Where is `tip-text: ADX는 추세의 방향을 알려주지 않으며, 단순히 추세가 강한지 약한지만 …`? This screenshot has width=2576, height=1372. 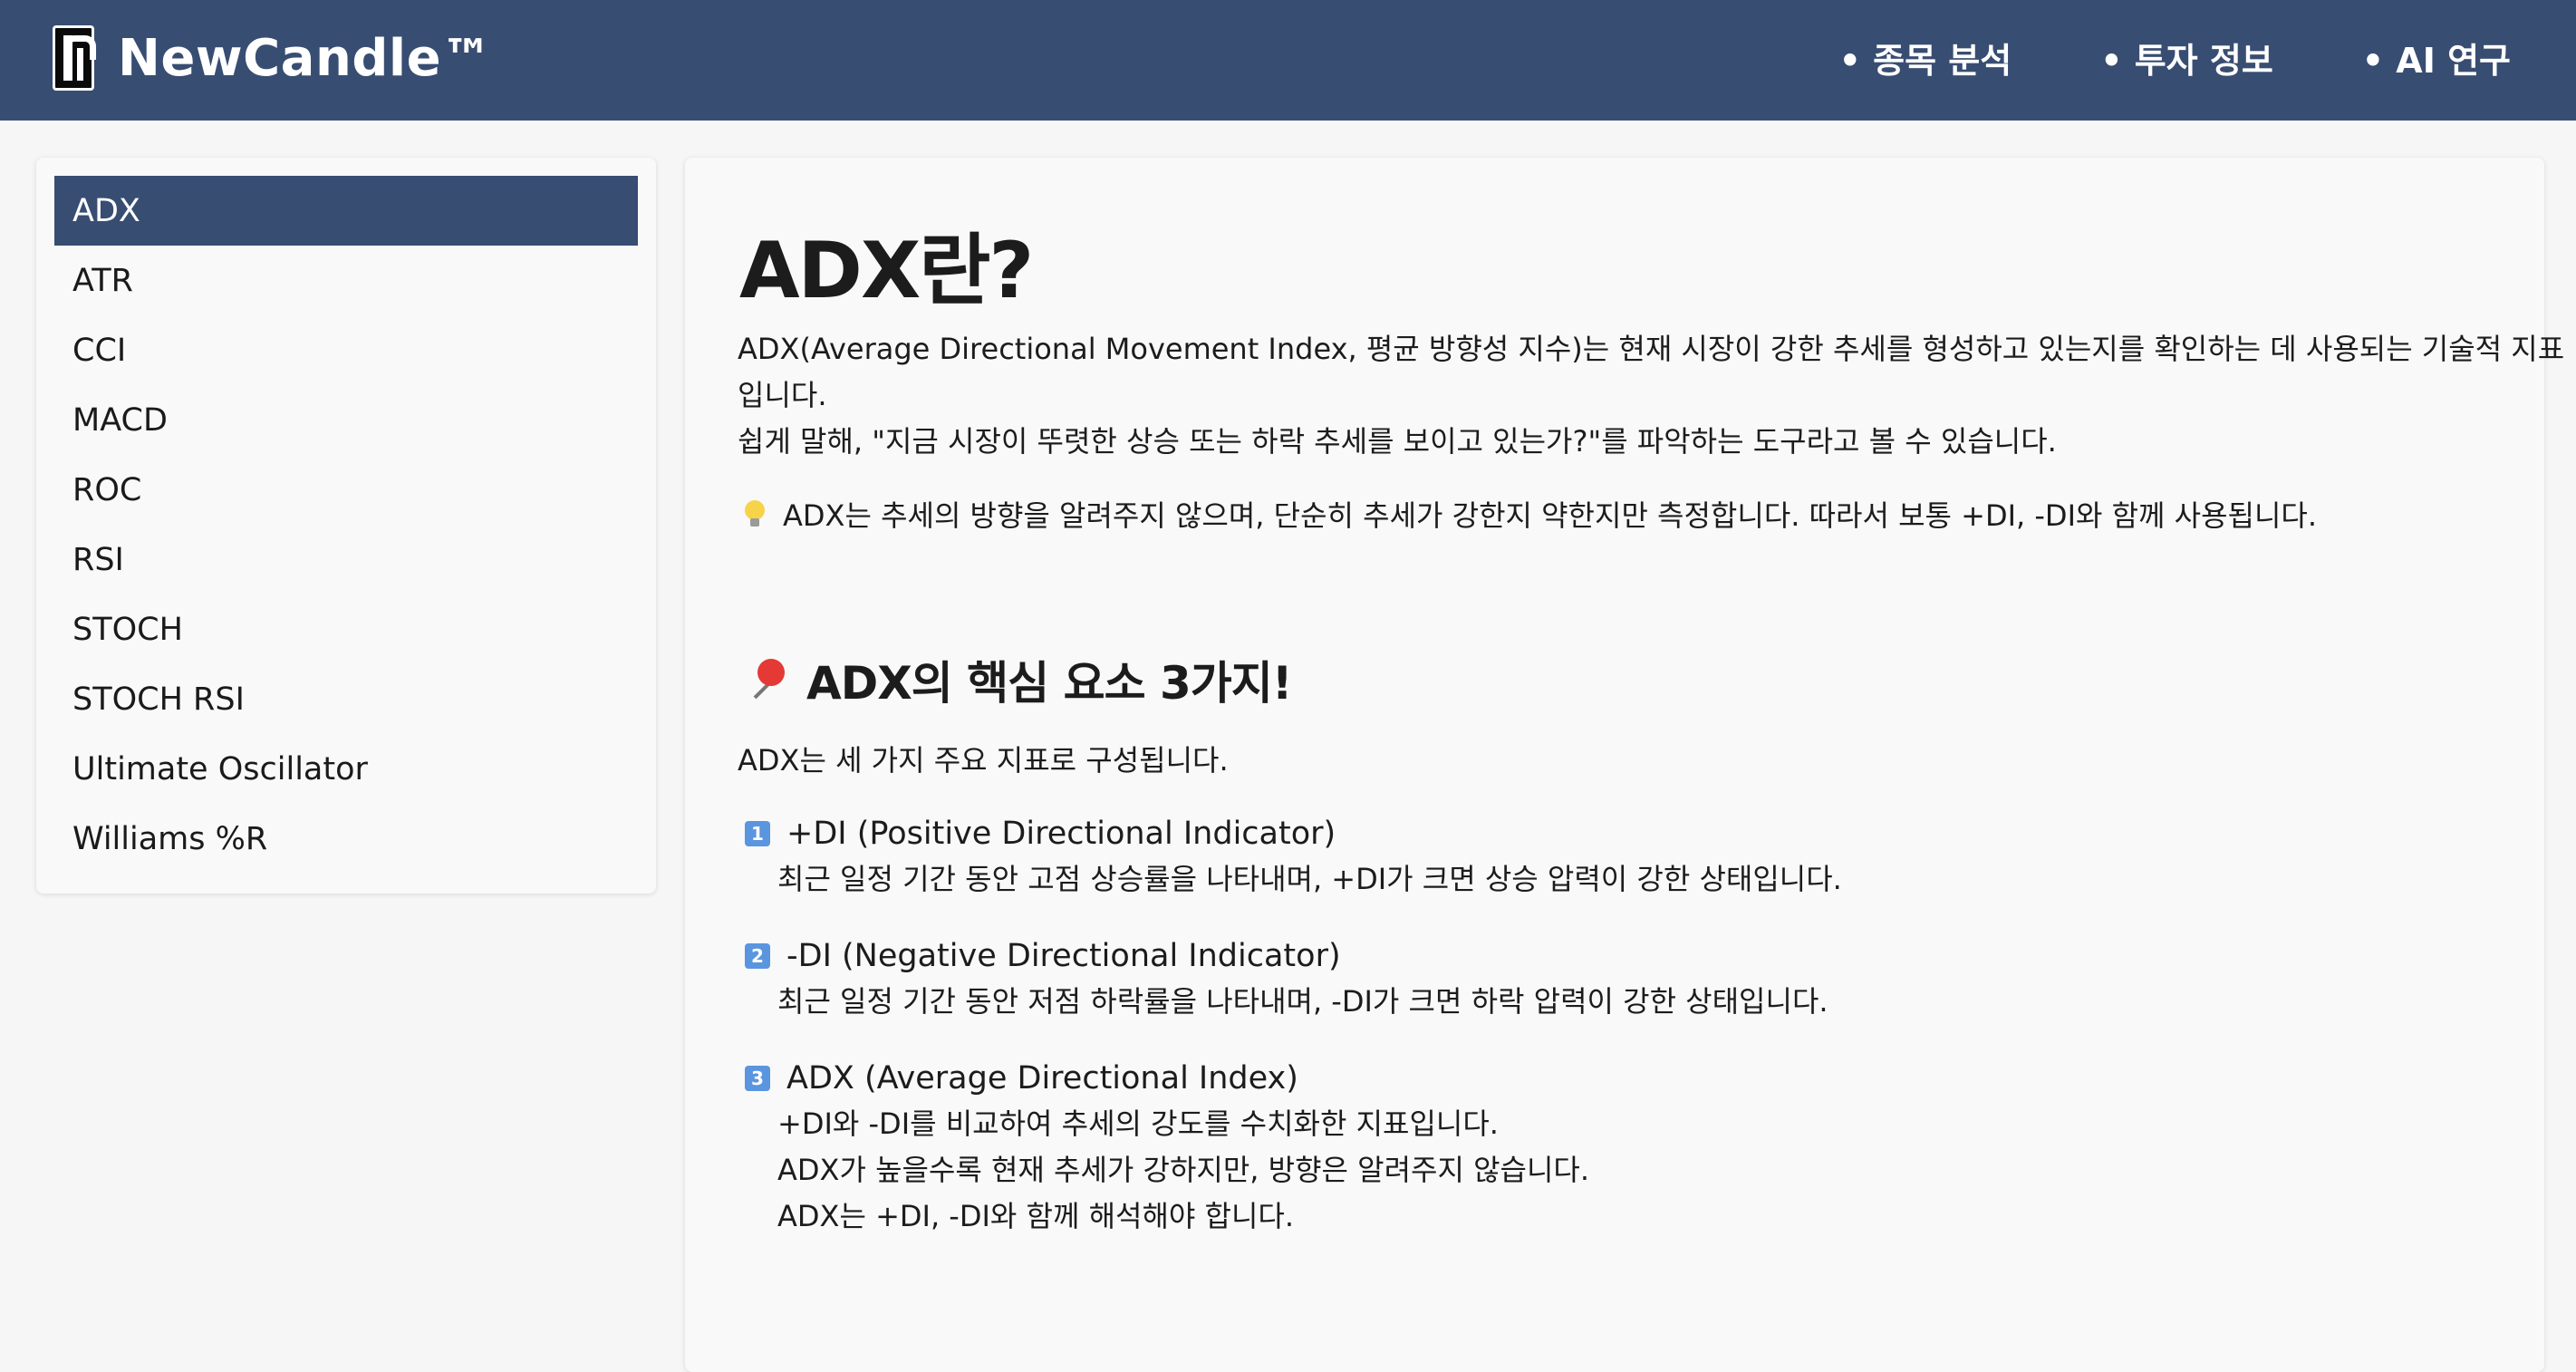 tip-text: ADX는 추세의 방향을 알려주지 않으며, 단순히 추세가 강한지 약한지만 … is located at coordinates (1550, 515).